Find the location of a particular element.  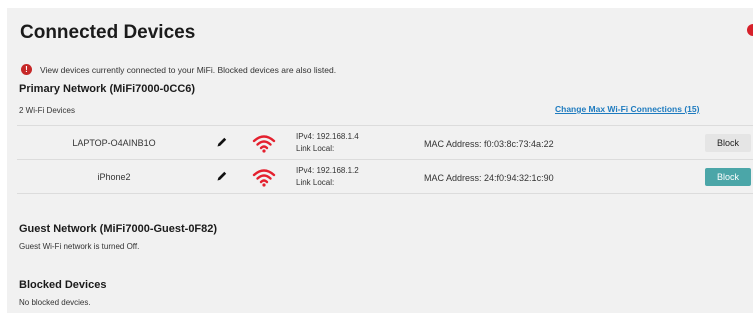

page-title: Connected Devices is located at coordinates (108, 32).